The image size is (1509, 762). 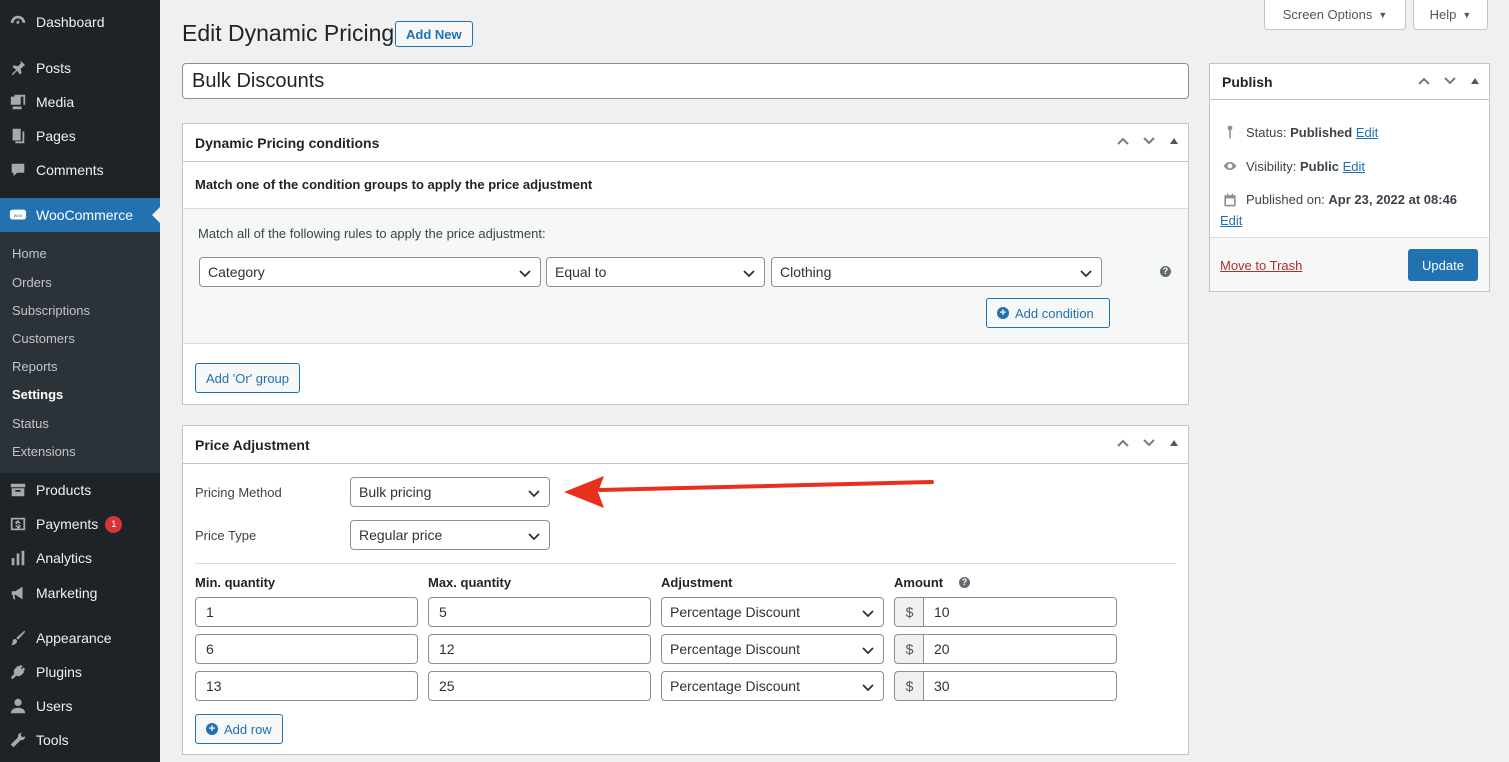 I want to click on publish-box-header: Publish, so click(x=1349, y=82).